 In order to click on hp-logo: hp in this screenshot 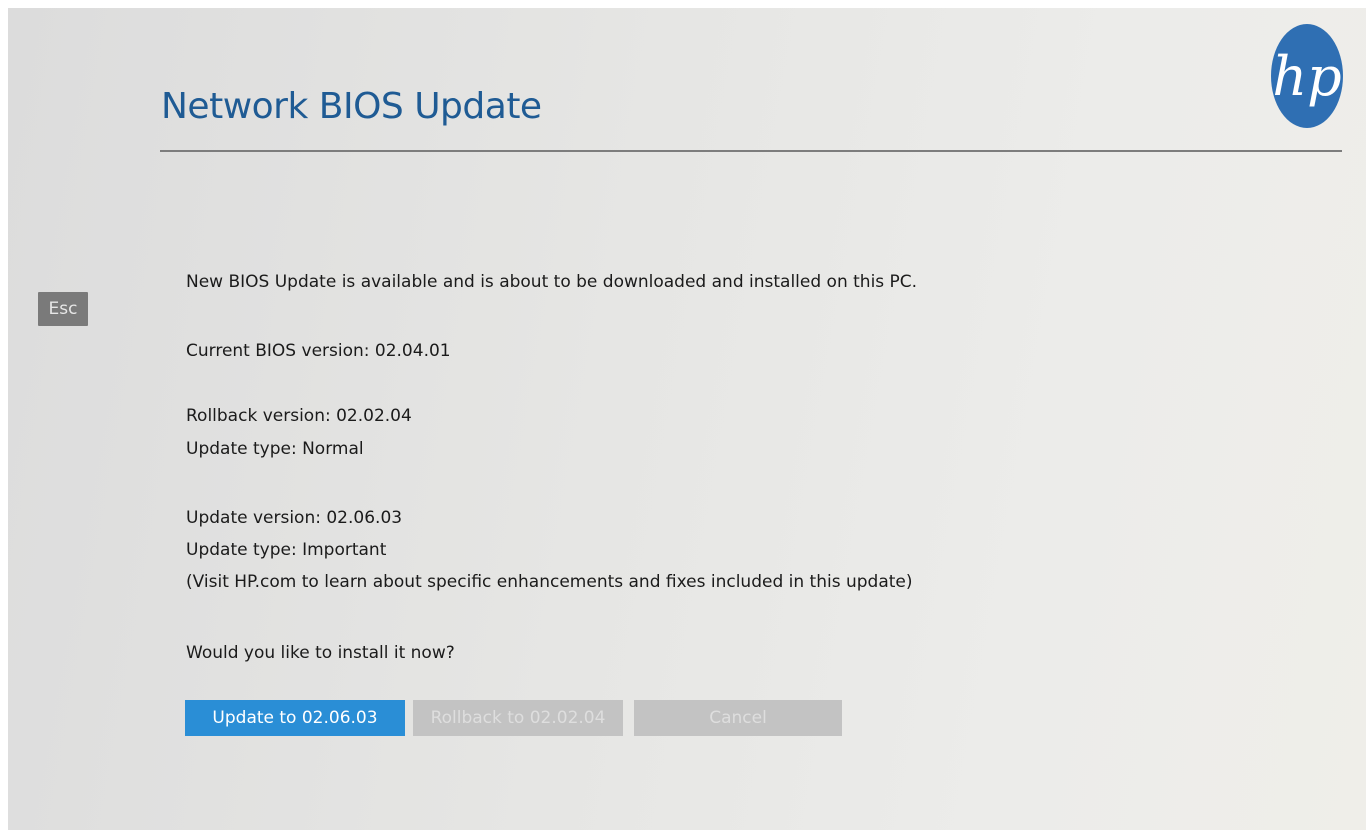, I will do `click(1307, 76)`.